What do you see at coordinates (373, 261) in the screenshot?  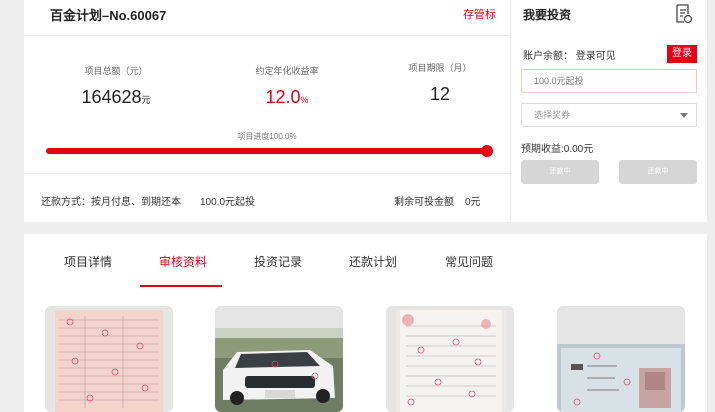 I see `tab-repayment-plan: 还款计划` at bounding box center [373, 261].